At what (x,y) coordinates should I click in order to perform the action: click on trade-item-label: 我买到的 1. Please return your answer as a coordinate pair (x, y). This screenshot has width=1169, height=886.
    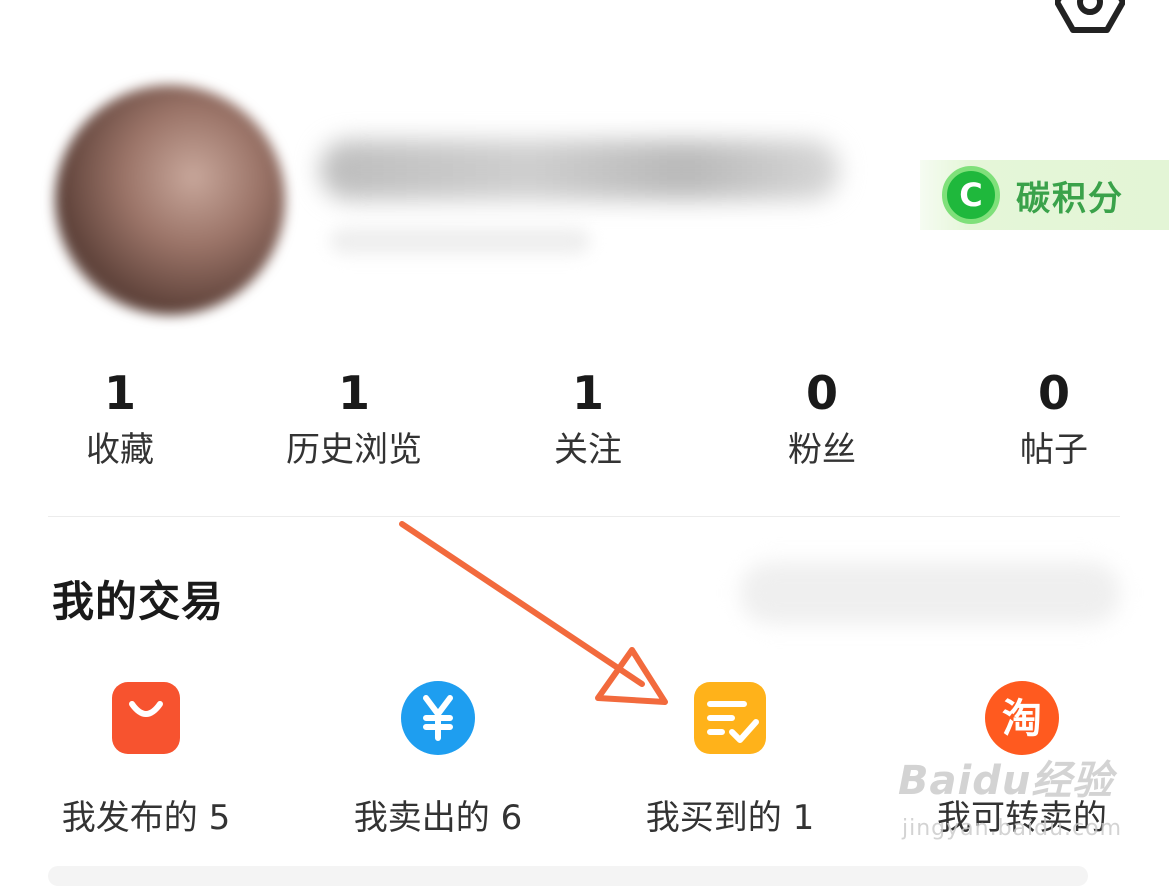
    Looking at the image, I should click on (730, 818).